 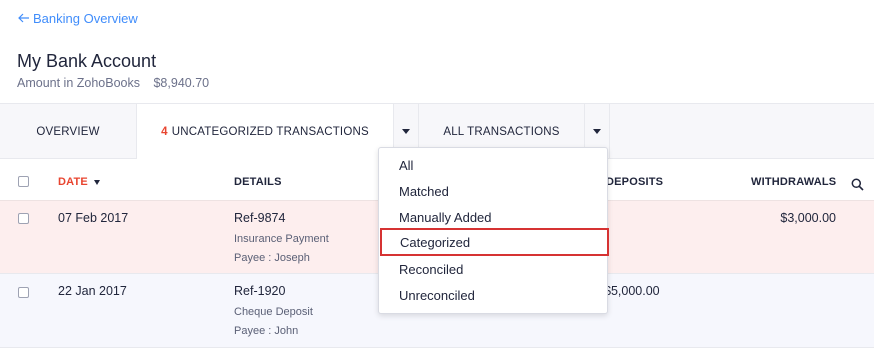 I want to click on column-date-label: DATE, so click(x=73, y=182).